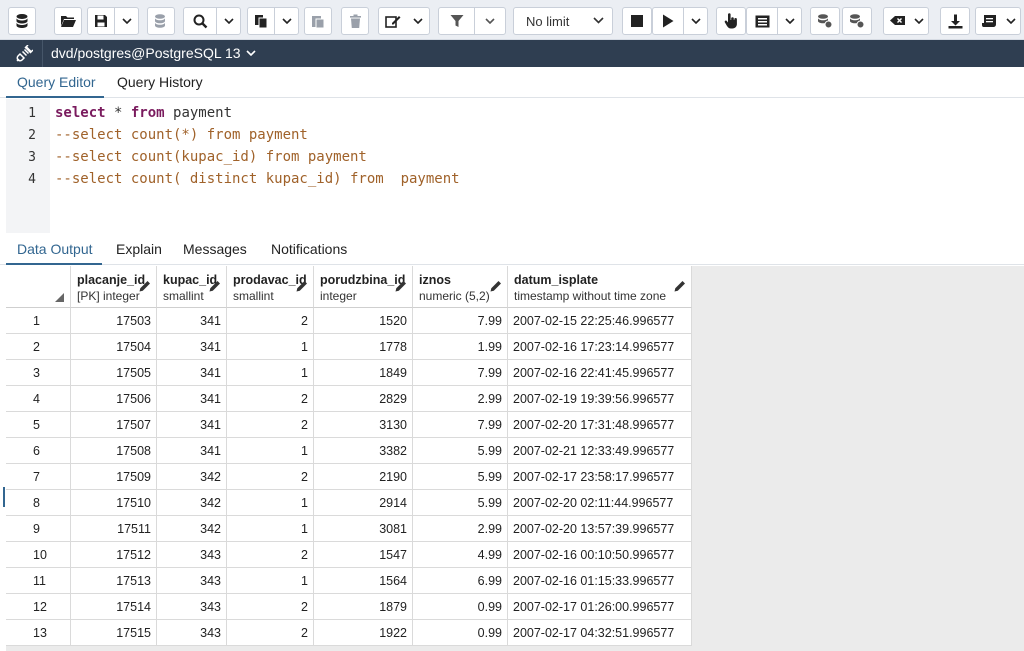 Image resolution: width=1024 pixels, height=651 pixels. Describe the element at coordinates (600, 529) in the screenshot. I see `cell-datum-isplate: 2007-02-20 13:57:39.996577` at that location.